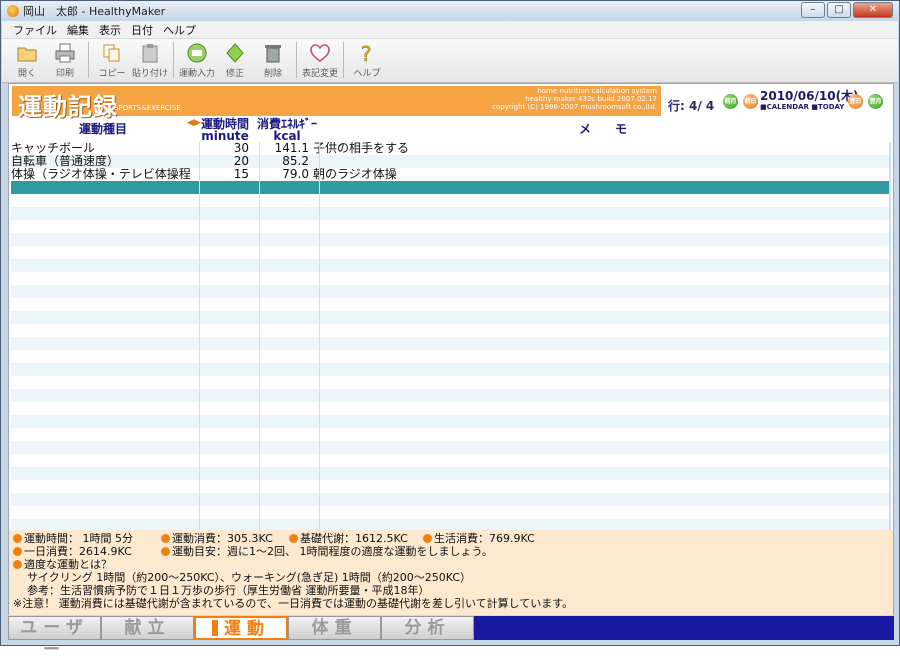 This screenshot has height=661, width=900. I want to click on print-button: 印刷, so click(65, 60).